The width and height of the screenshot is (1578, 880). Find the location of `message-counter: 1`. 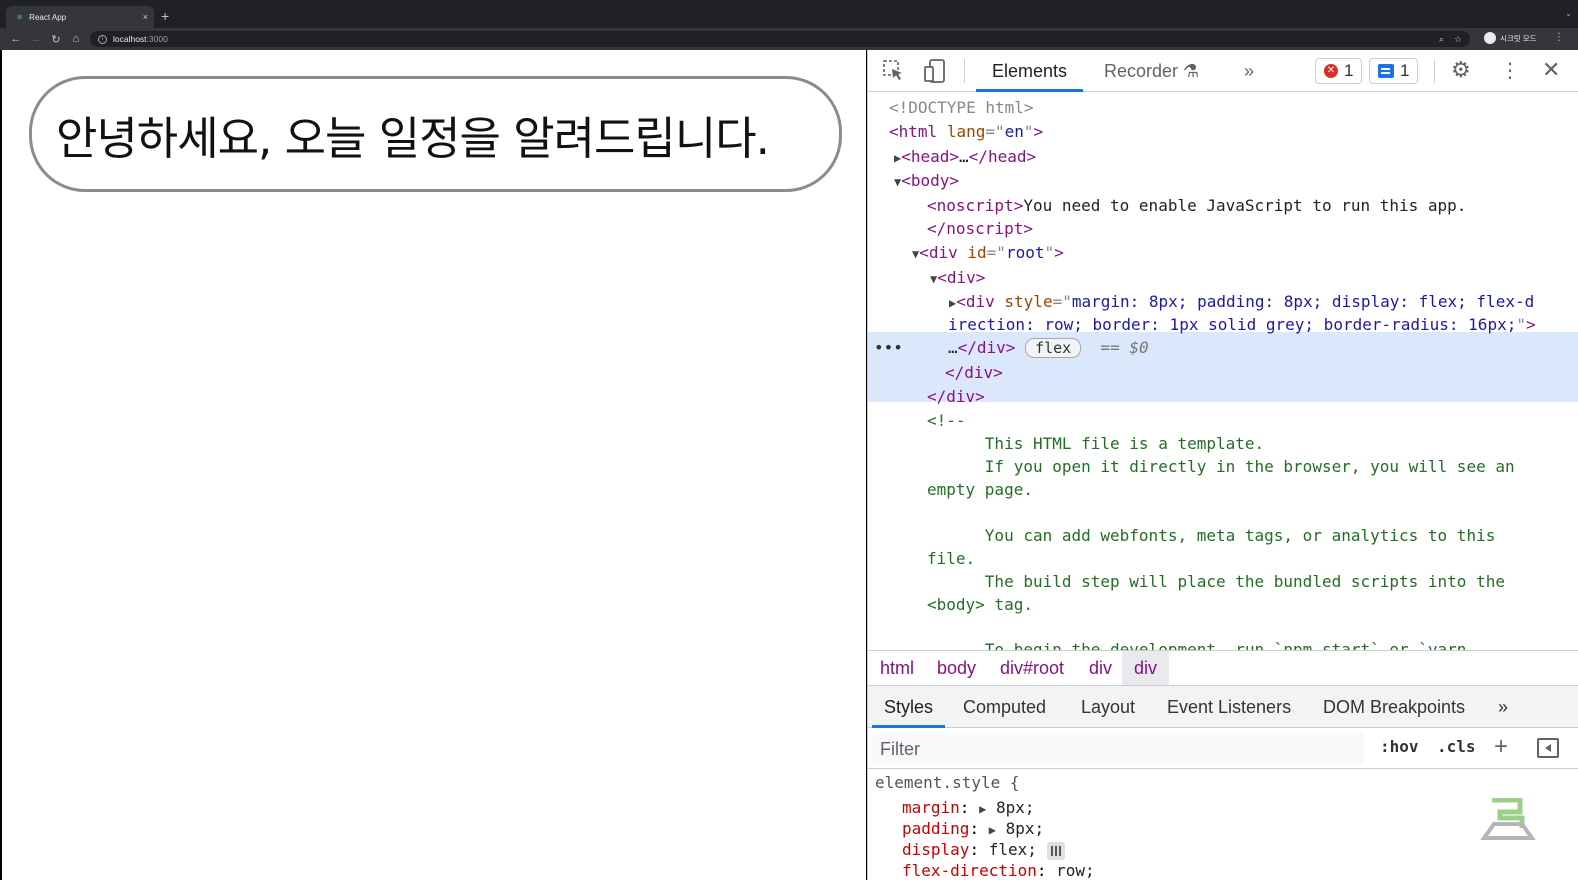

message-counter: 1 is located at coordinates (1394, 71).